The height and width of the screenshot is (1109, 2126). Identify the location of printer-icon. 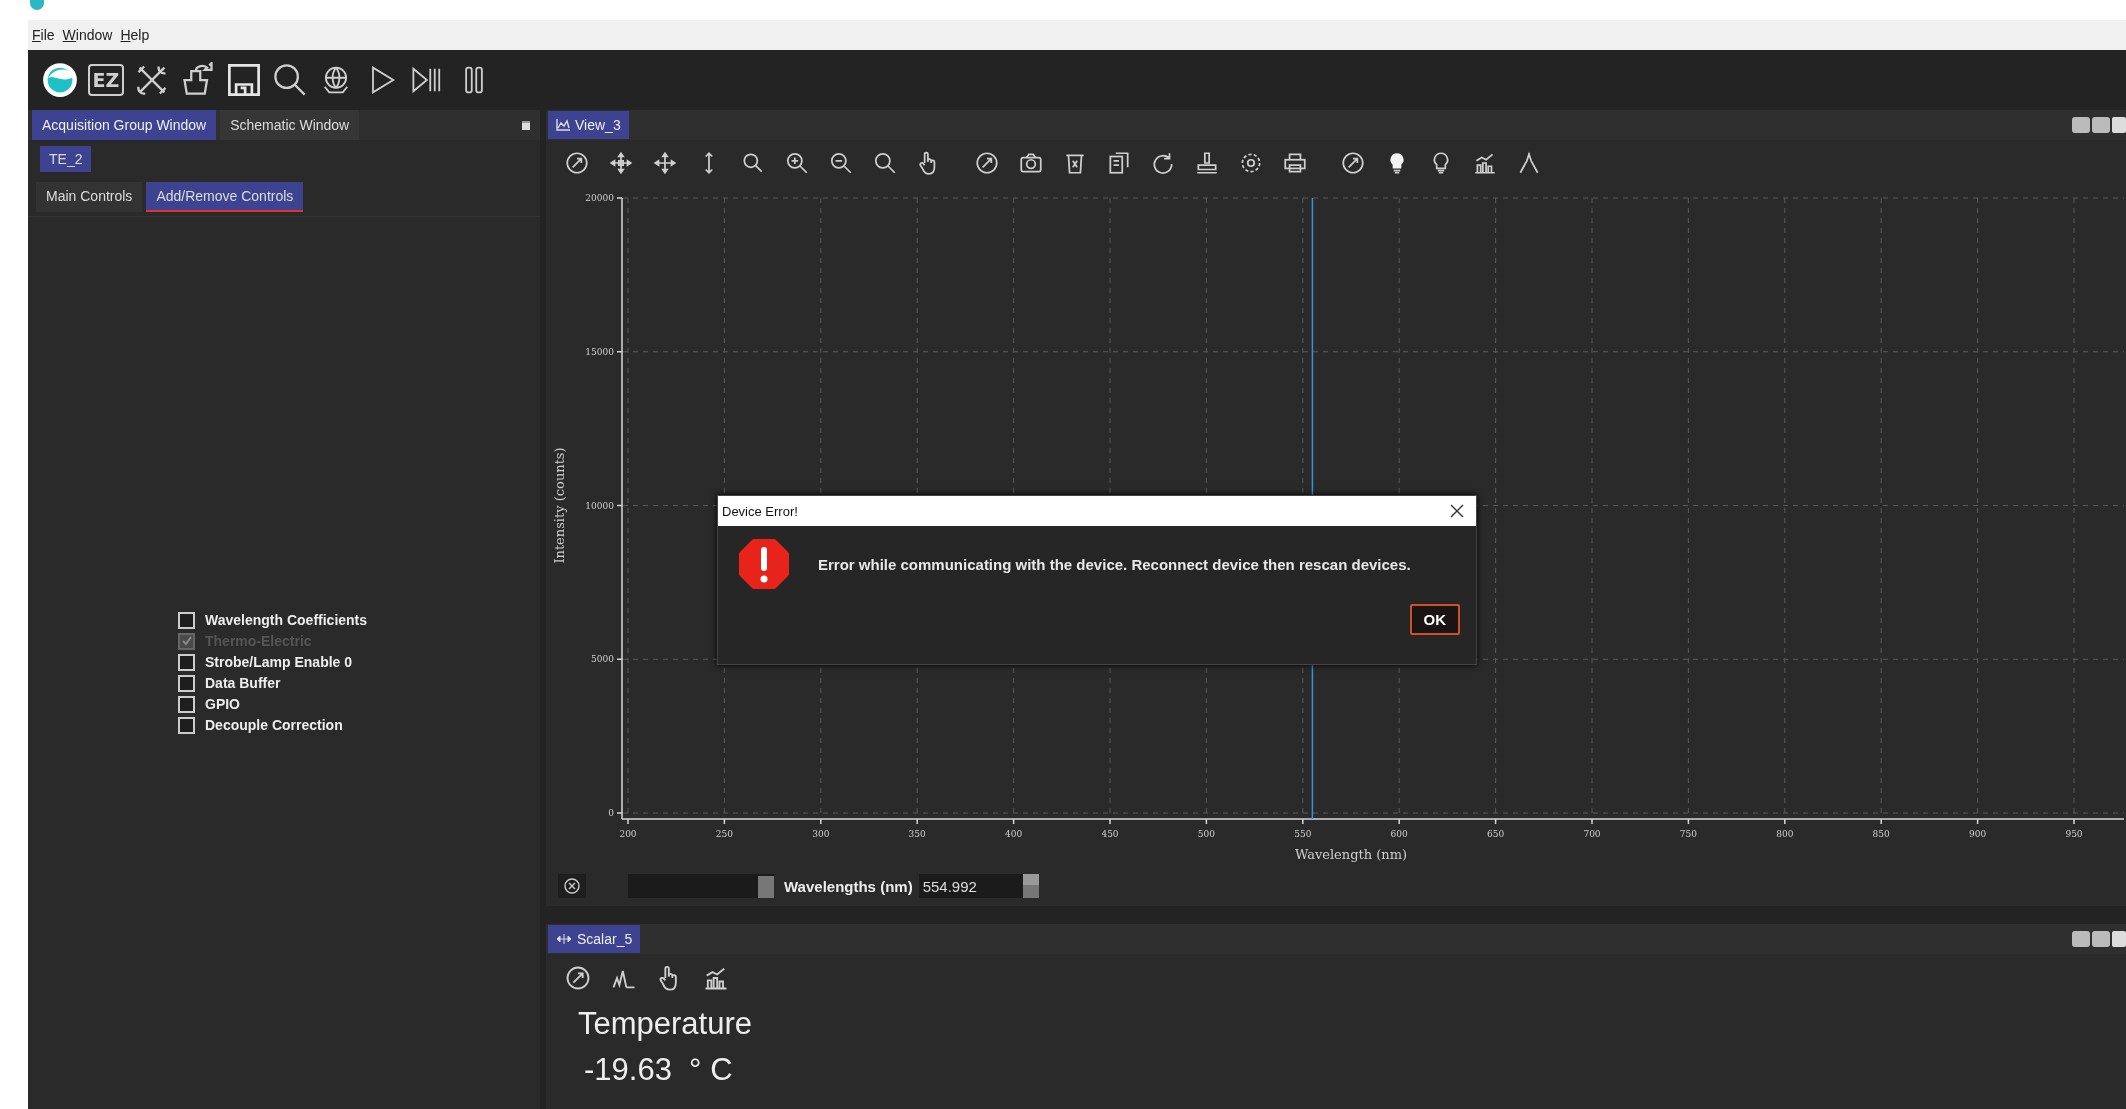
(1295, 163).